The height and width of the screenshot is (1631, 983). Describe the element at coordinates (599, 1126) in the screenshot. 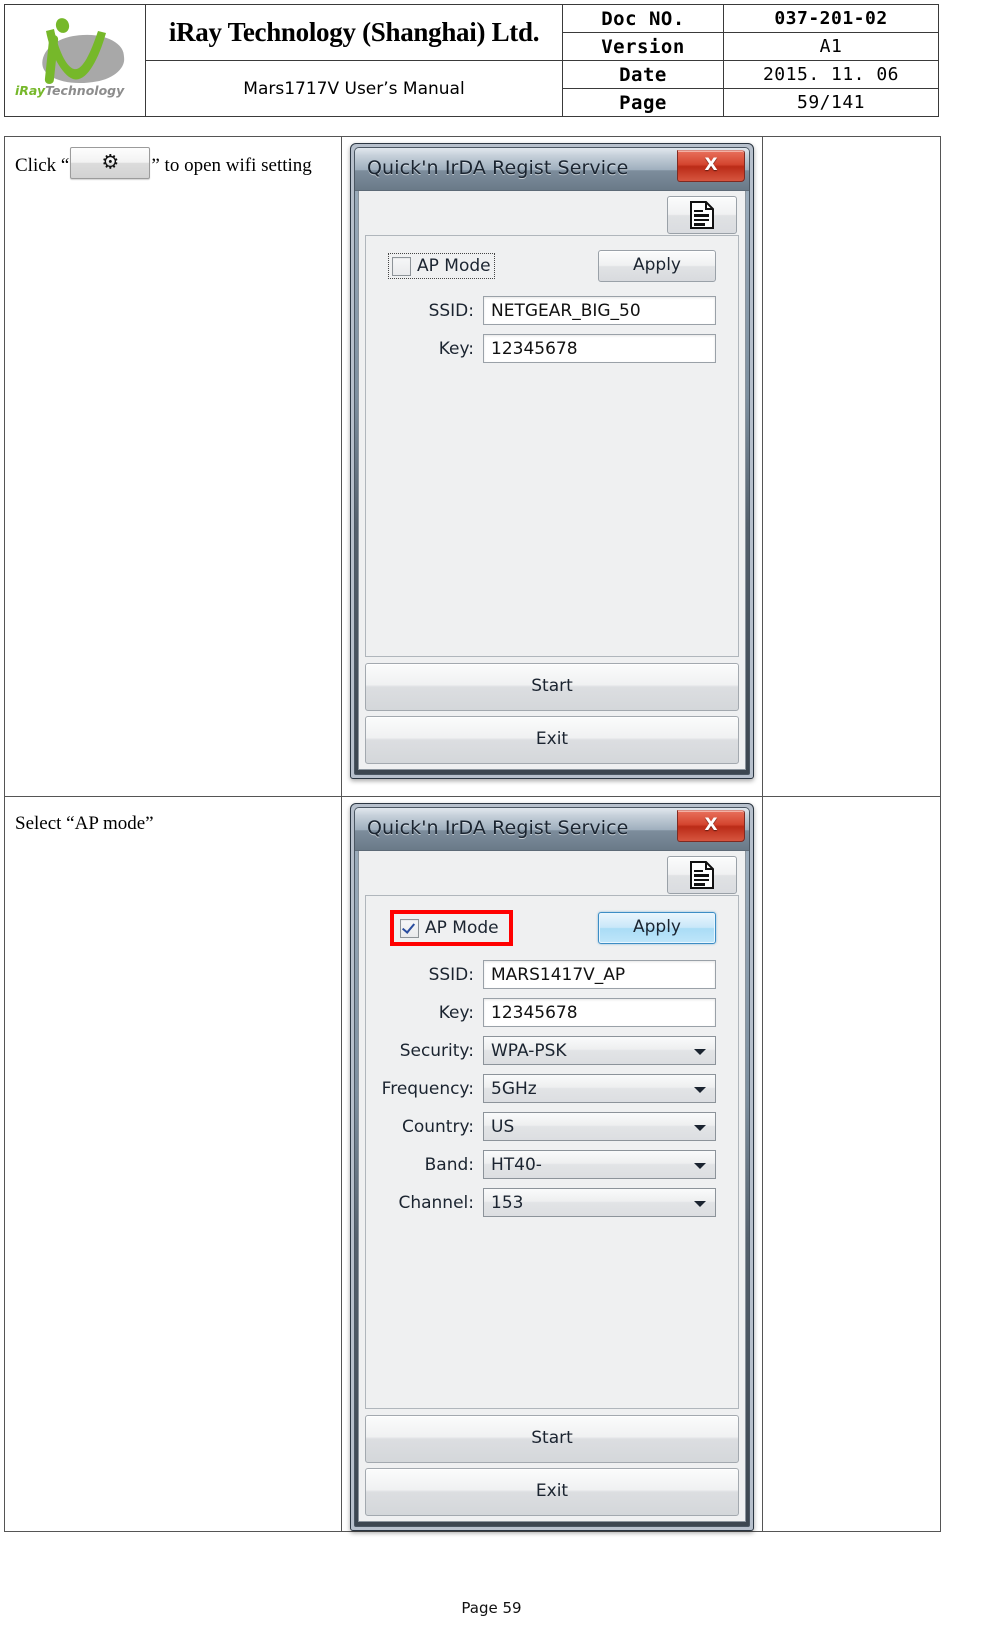

I see `dialog-2-country-select: US` at that location.